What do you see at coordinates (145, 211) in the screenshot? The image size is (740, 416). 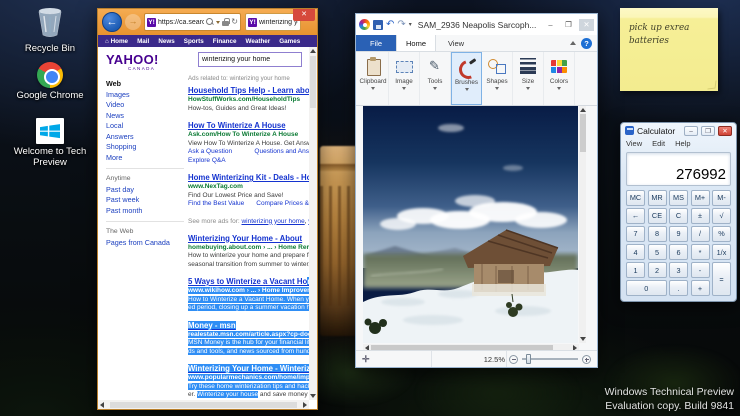 I see `sidebar-item-past-month: Past month` at bounding box center [145, 211].